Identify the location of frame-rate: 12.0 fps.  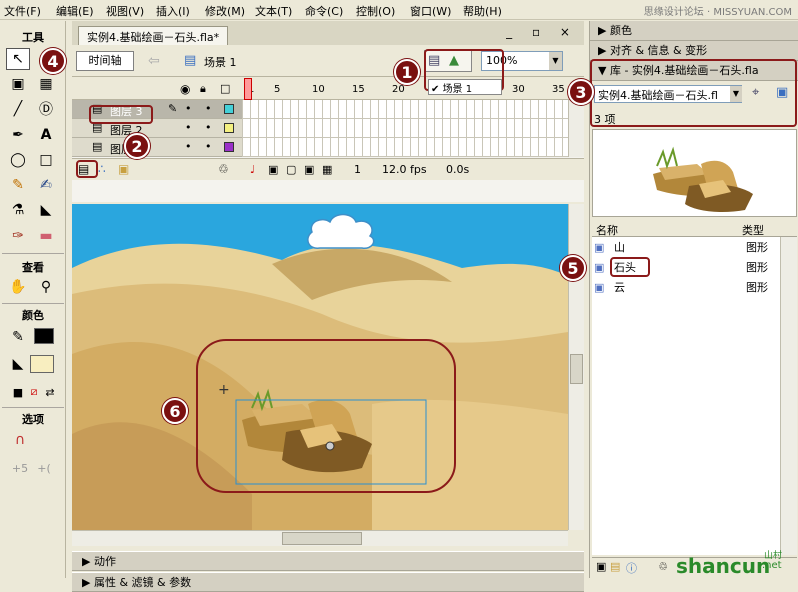
(404, 169).